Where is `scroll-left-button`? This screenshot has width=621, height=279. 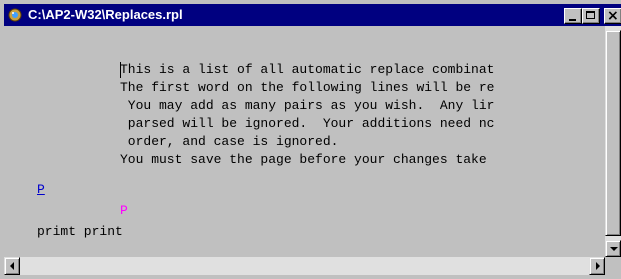
scroll-left-button is located at coordinates (12, 266).